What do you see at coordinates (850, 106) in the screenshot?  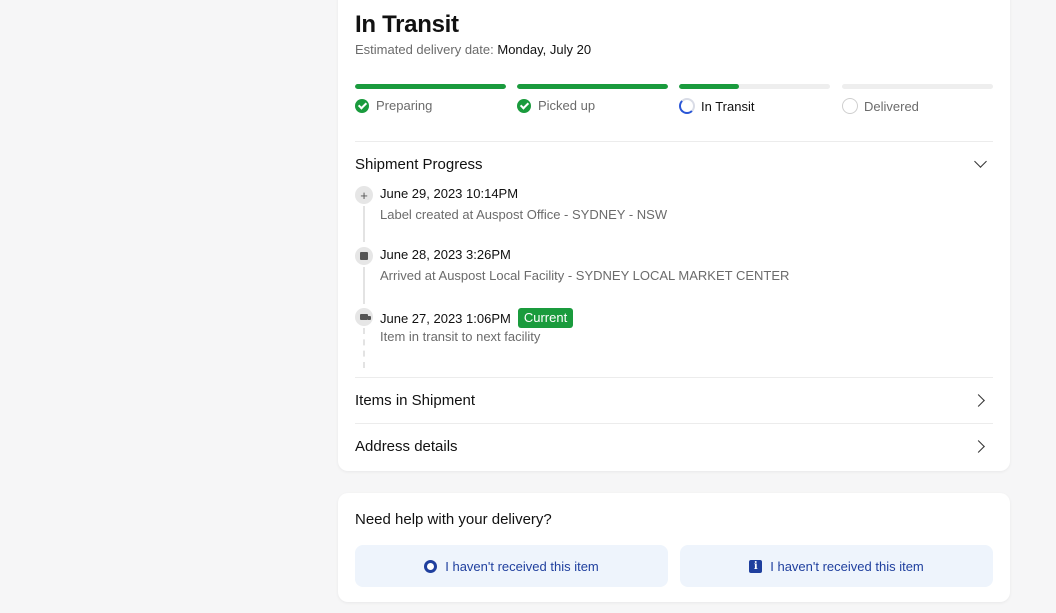 I see `empty-circle-icon` at bounding box center [850, 106].